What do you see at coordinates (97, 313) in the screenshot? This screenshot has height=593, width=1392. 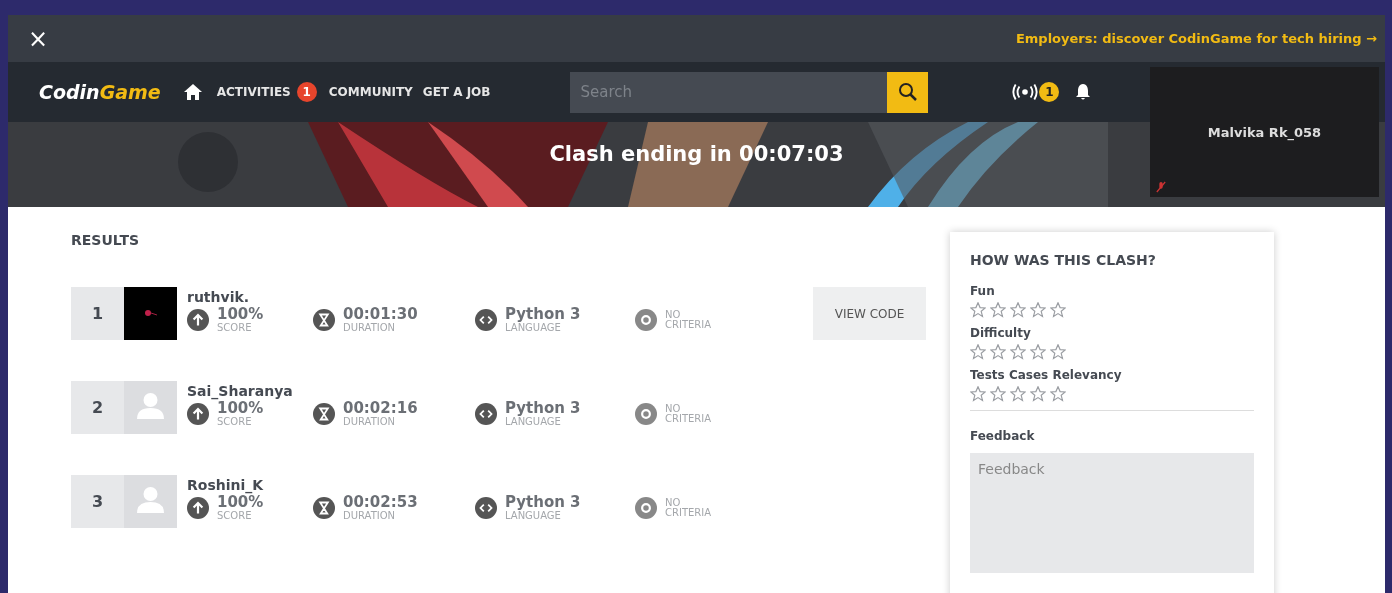 I see `rank-number: 1` at bounding box center [97, 313].